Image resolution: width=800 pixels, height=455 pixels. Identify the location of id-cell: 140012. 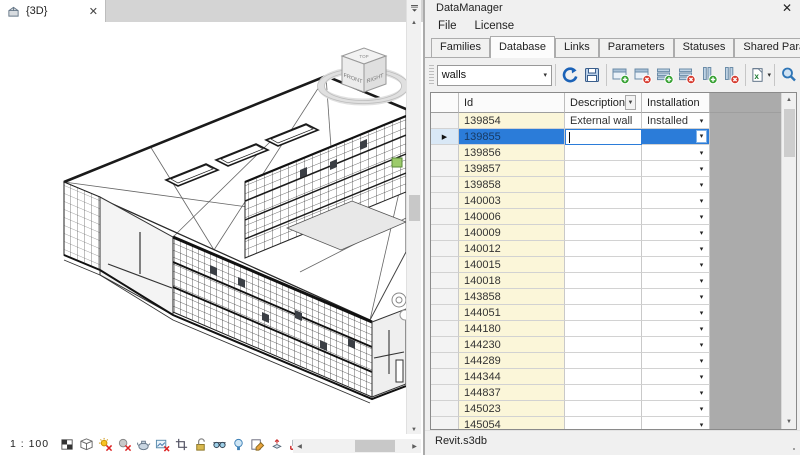
(512, 249).